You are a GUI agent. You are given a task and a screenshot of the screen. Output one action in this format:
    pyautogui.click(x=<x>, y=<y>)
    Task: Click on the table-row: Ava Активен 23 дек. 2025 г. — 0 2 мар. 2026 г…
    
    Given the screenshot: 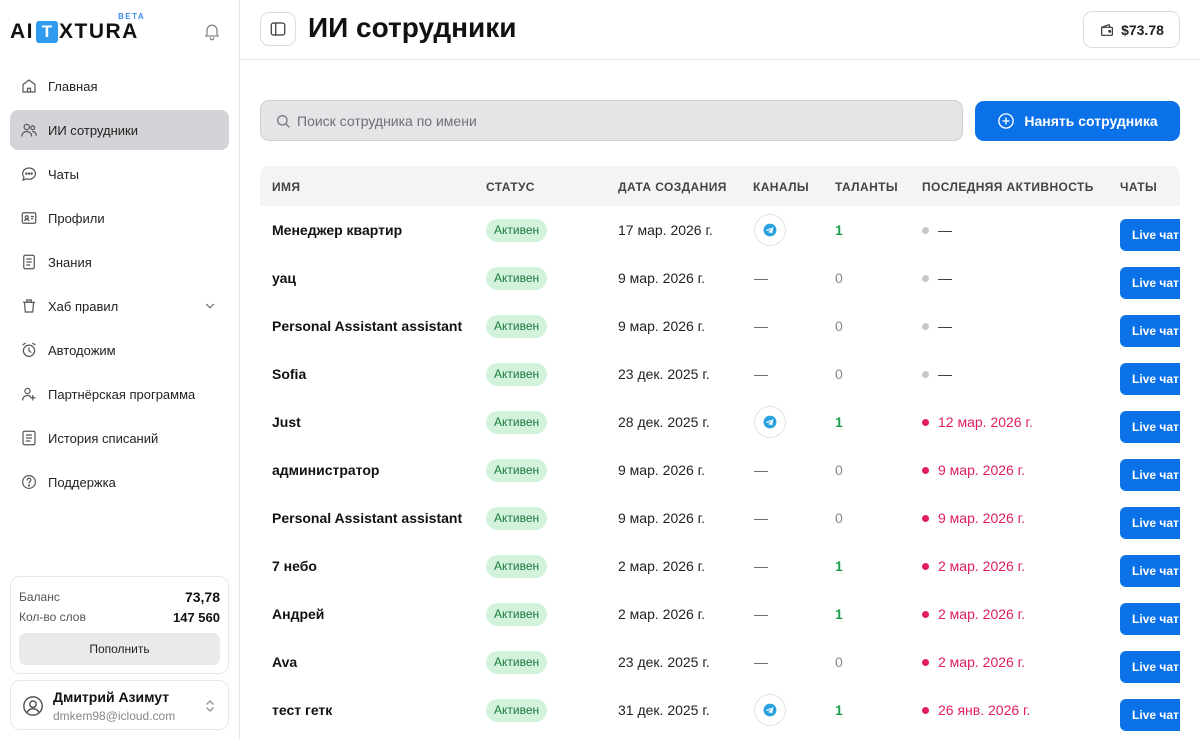 What is the action you would take?
    pyautogui.click(x=720, y=662)
    